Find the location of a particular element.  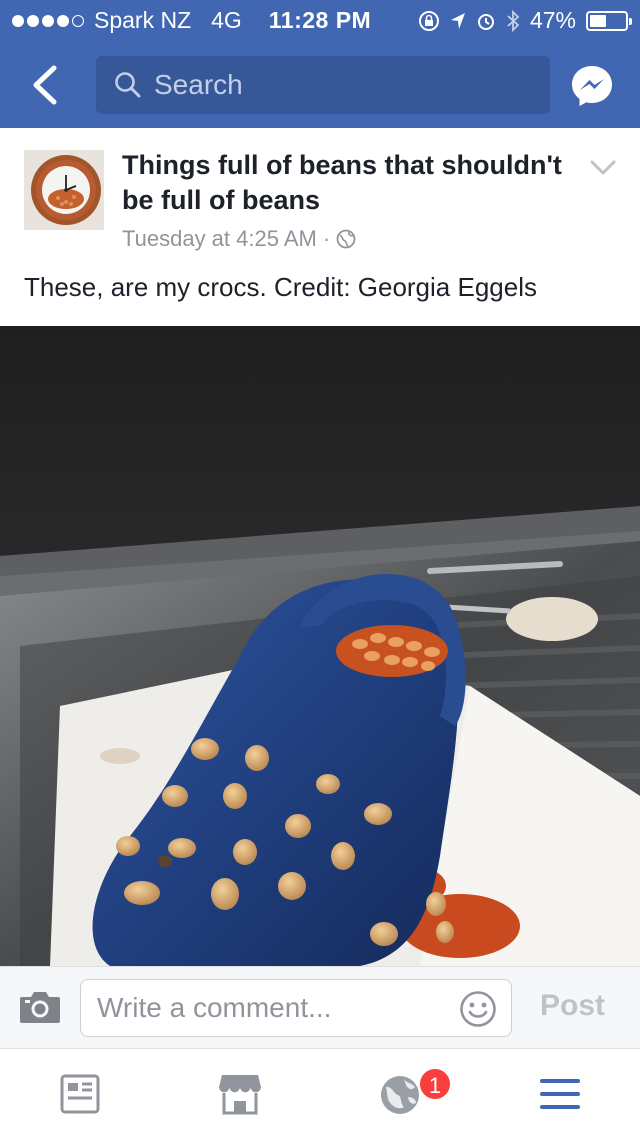

tab-marketplace is located at coordinates (240, 1094).